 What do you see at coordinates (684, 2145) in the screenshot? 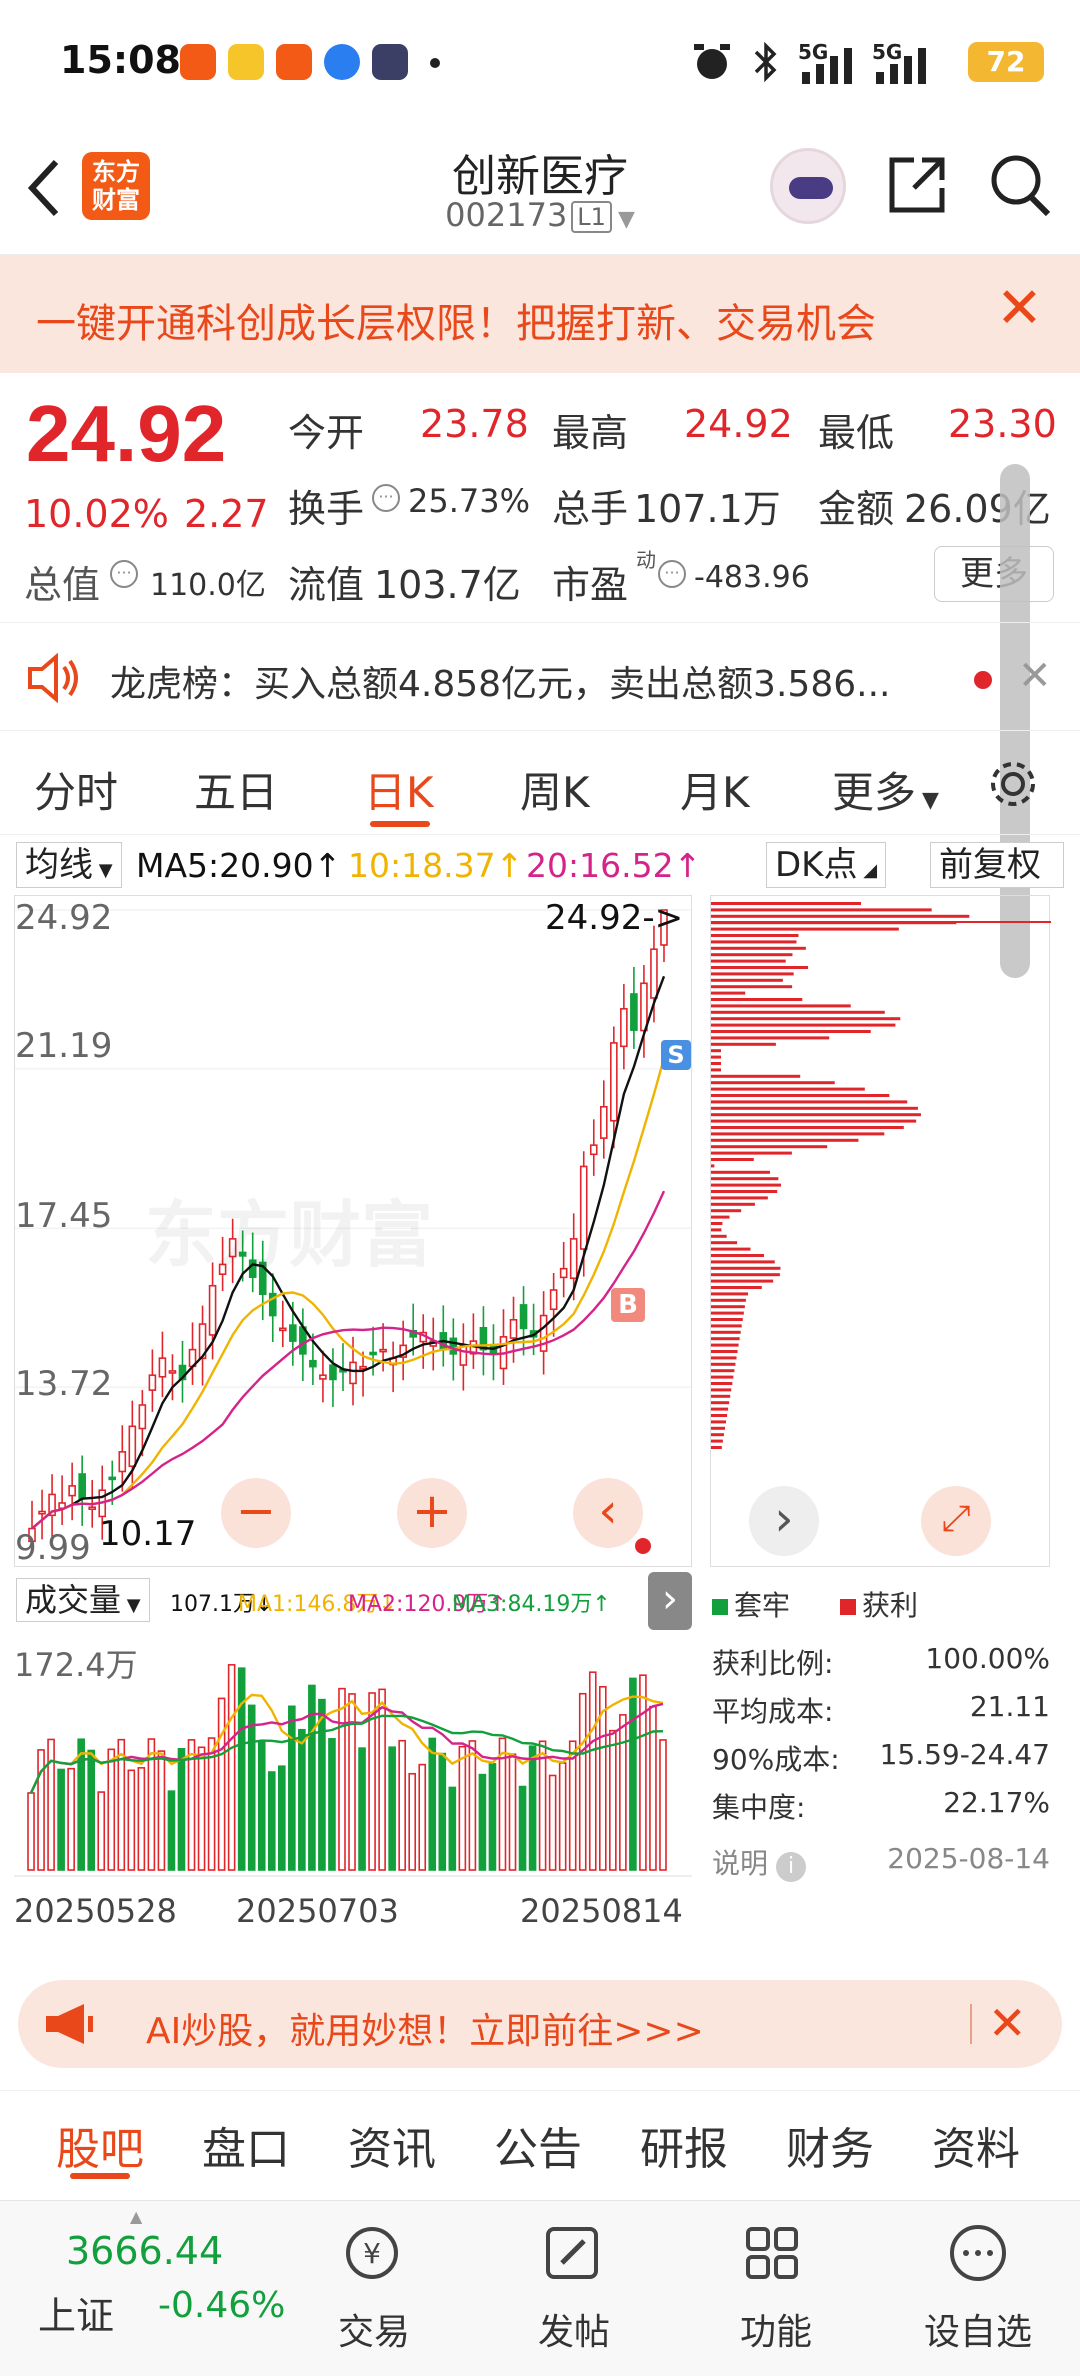
I see `tab-research: 研报` at bounding box center [684, 2145].